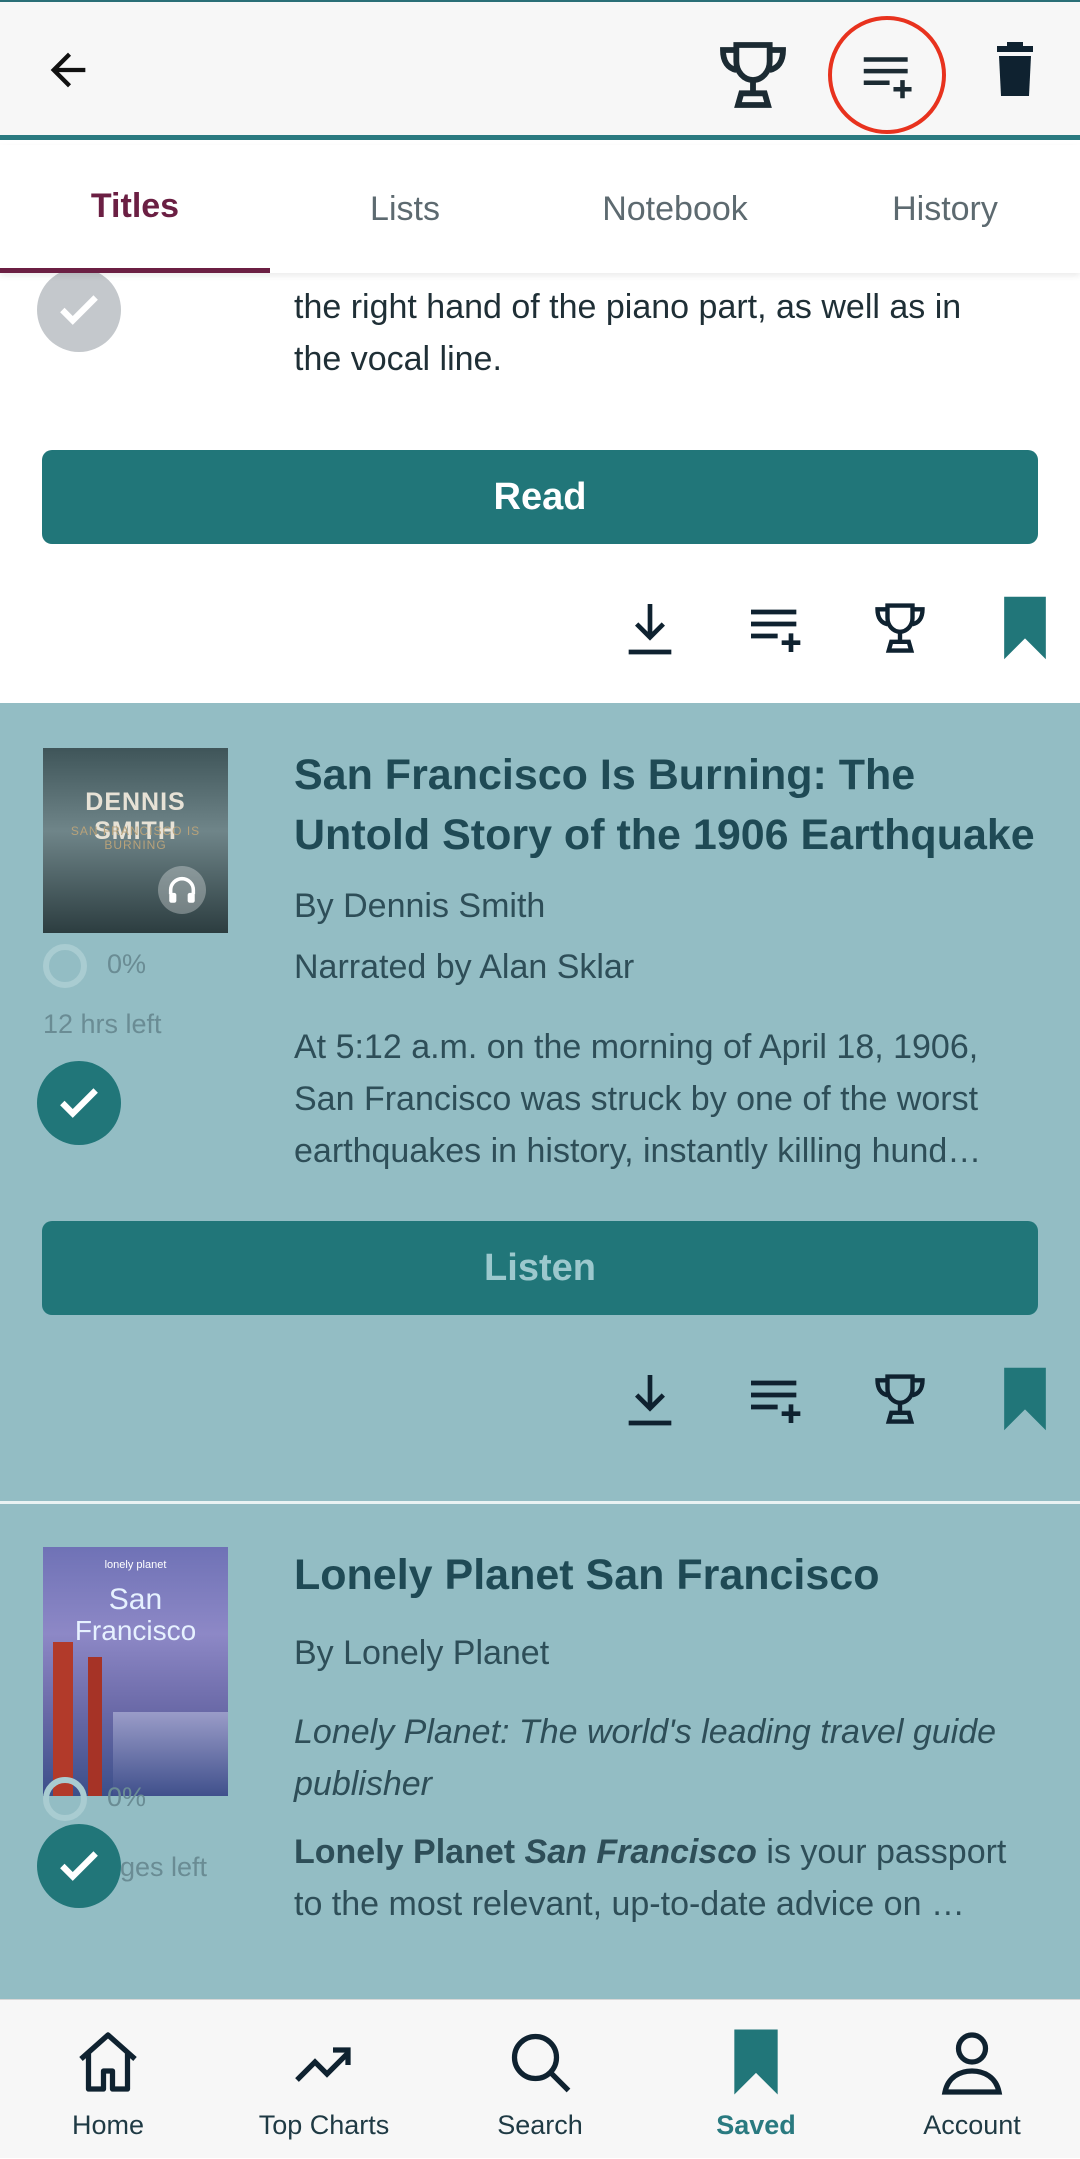 The width and height of the screenshot is (1080, 2159). I want to click on headphones-icon, so click(182, 889).